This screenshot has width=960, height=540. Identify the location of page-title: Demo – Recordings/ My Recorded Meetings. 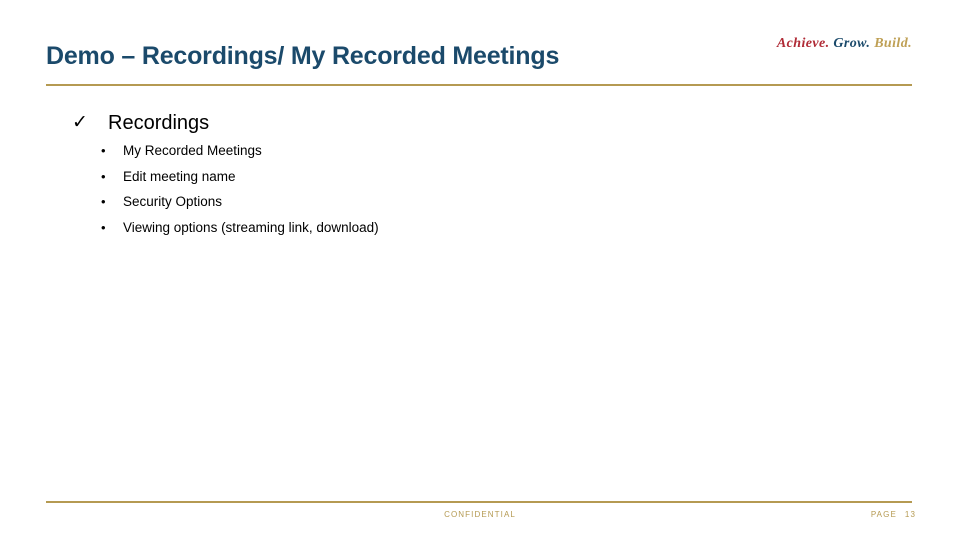
(303, 56).